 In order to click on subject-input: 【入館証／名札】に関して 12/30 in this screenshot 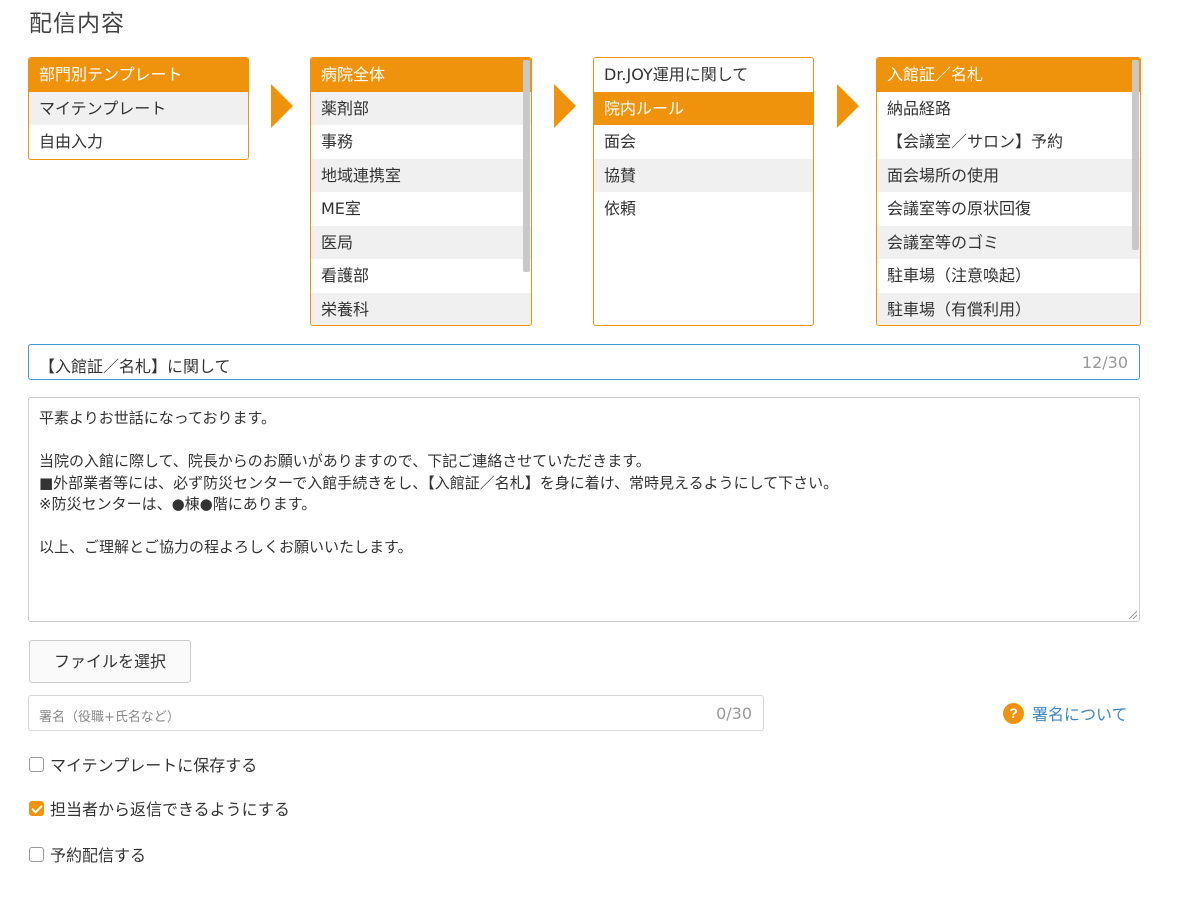, I will do `click(584, 362)`.